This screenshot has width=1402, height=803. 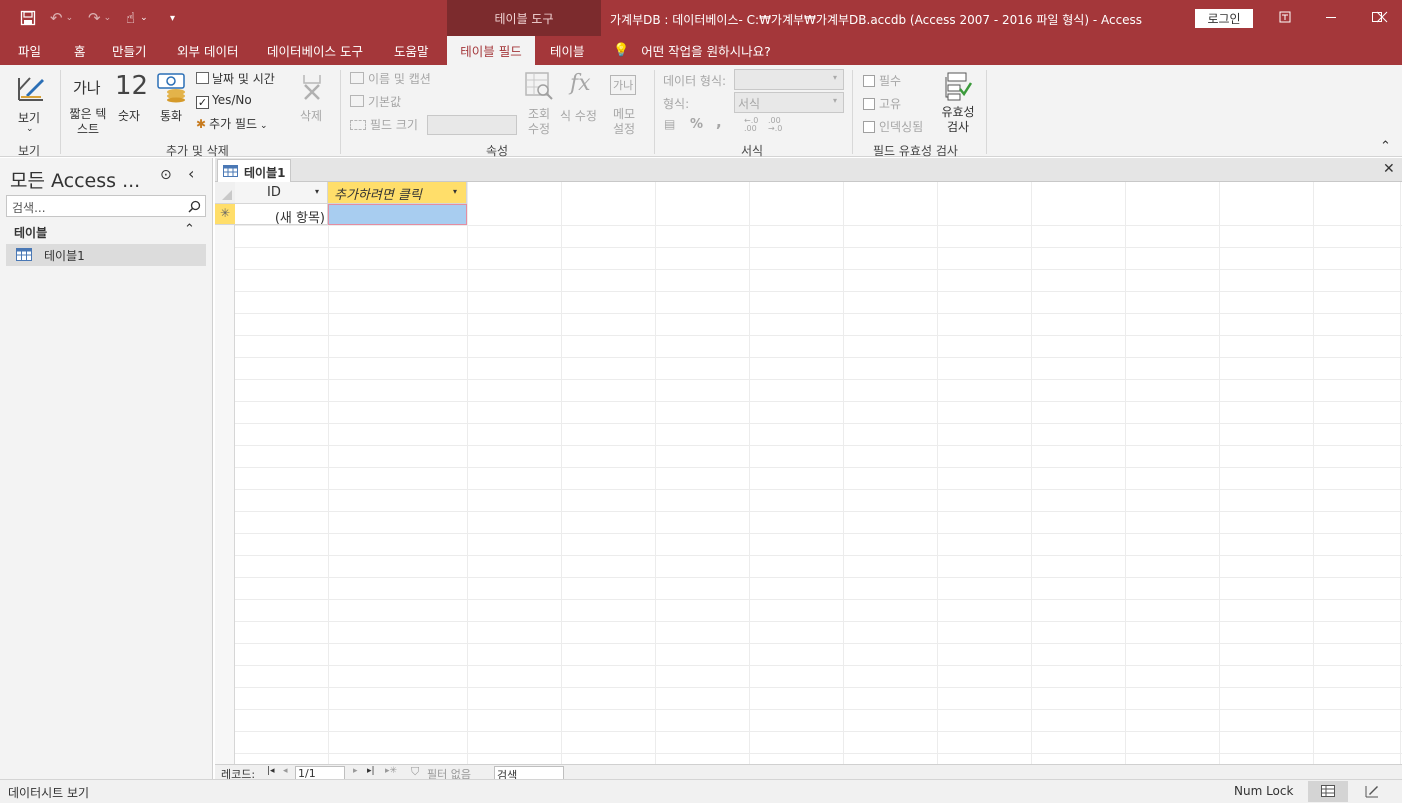 What do you see at coordinates (191, 173) in the screenshot?
I see `collapse-pane-icon: ‹` at bounding box center [191, 173].